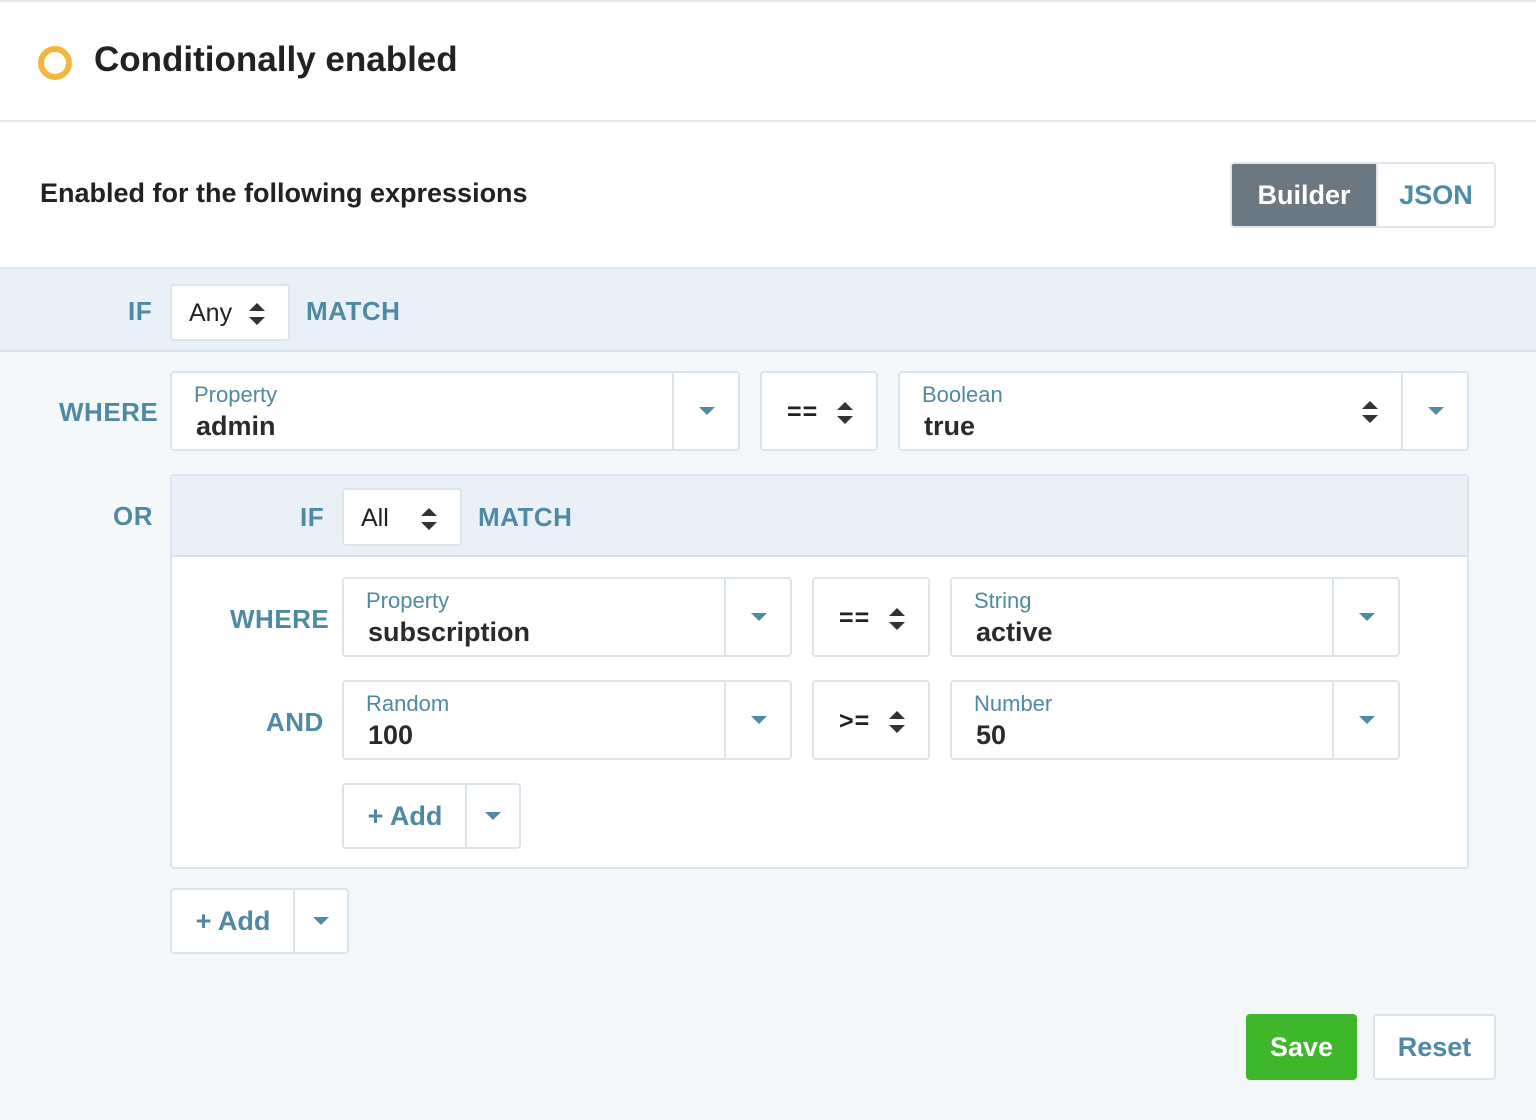 The image size is (1536, 1120). I want to click on root-add-button: + Add, so click(233, 921).